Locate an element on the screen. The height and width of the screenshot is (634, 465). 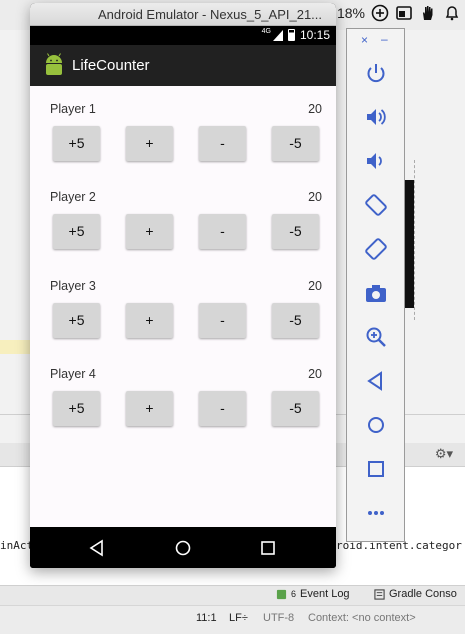
ide-preview-strip is located at coordinates (409, 244).